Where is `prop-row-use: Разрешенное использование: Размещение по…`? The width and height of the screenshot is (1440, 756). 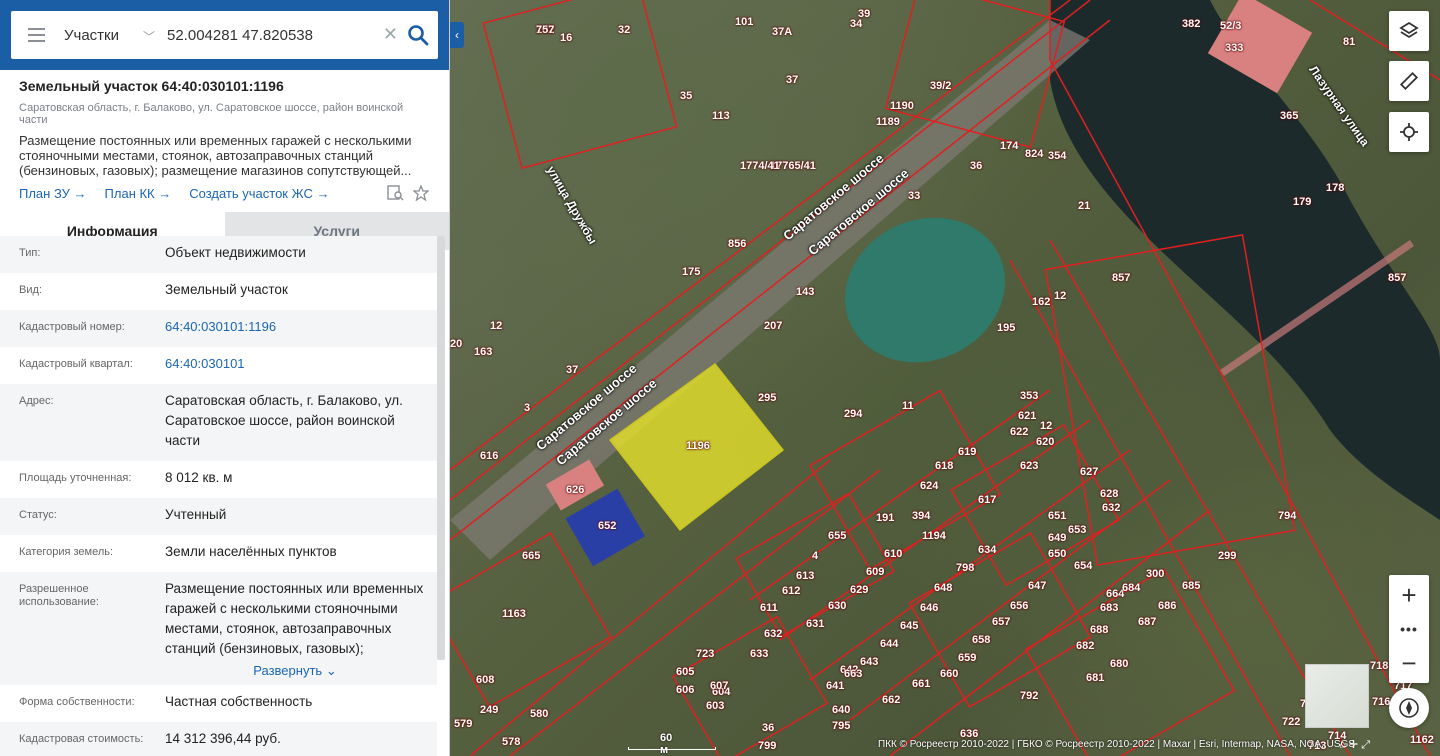
prop-row-use: Разрешенное использование: Размещение по… is located at coordinates (218, 628).